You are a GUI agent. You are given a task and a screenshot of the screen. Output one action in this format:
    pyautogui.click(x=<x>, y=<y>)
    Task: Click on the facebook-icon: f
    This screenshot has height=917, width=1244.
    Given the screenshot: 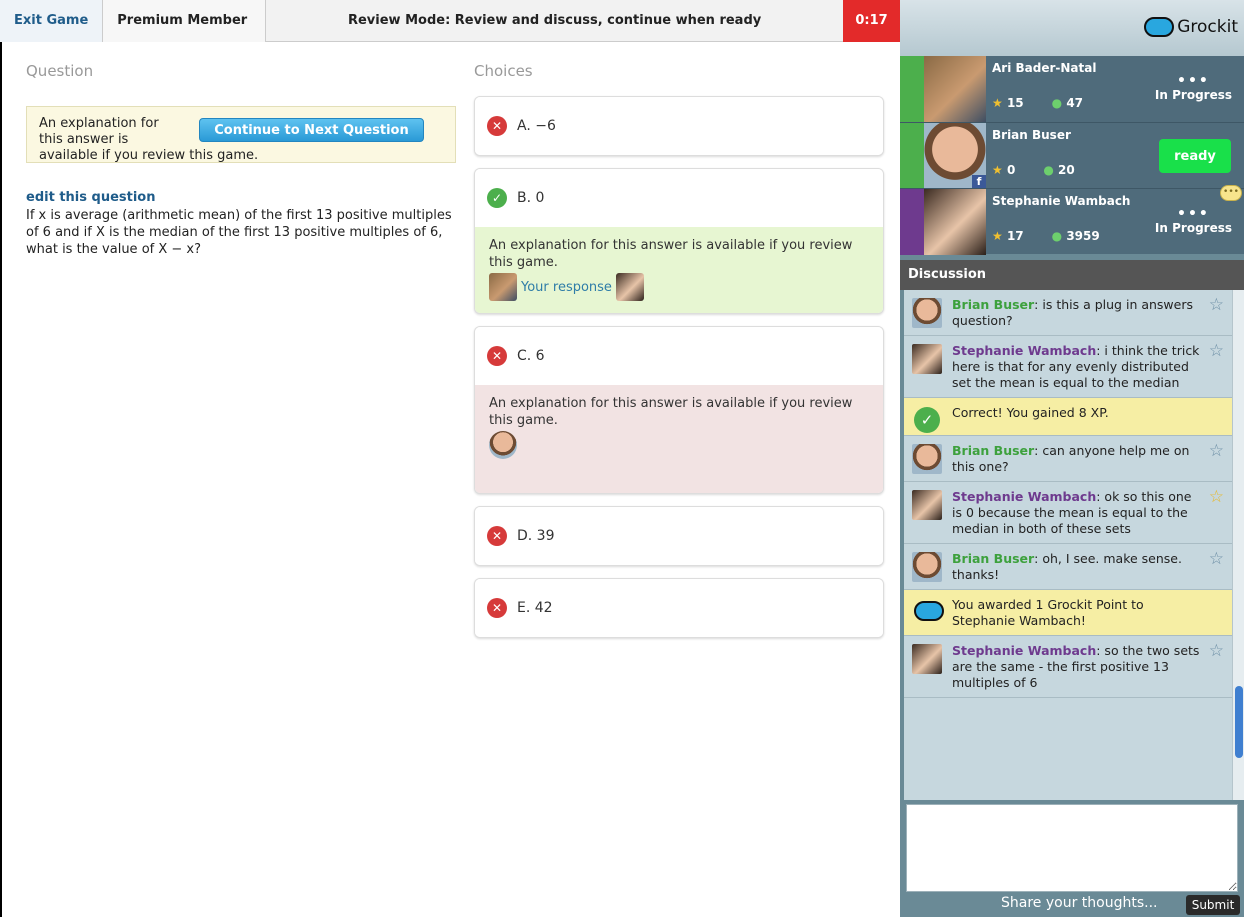 What is the action you would take?
    pyautogui.click(x=979, y=182)
    